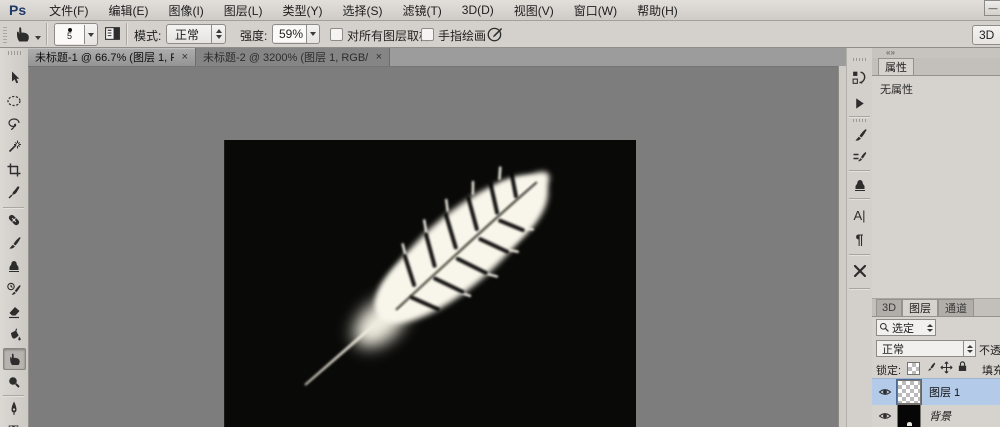 The image size is (1000, 427). Describe the element at coordinates (930, 367) in the screenshot. I see `lock-pixels-icon` at that location.